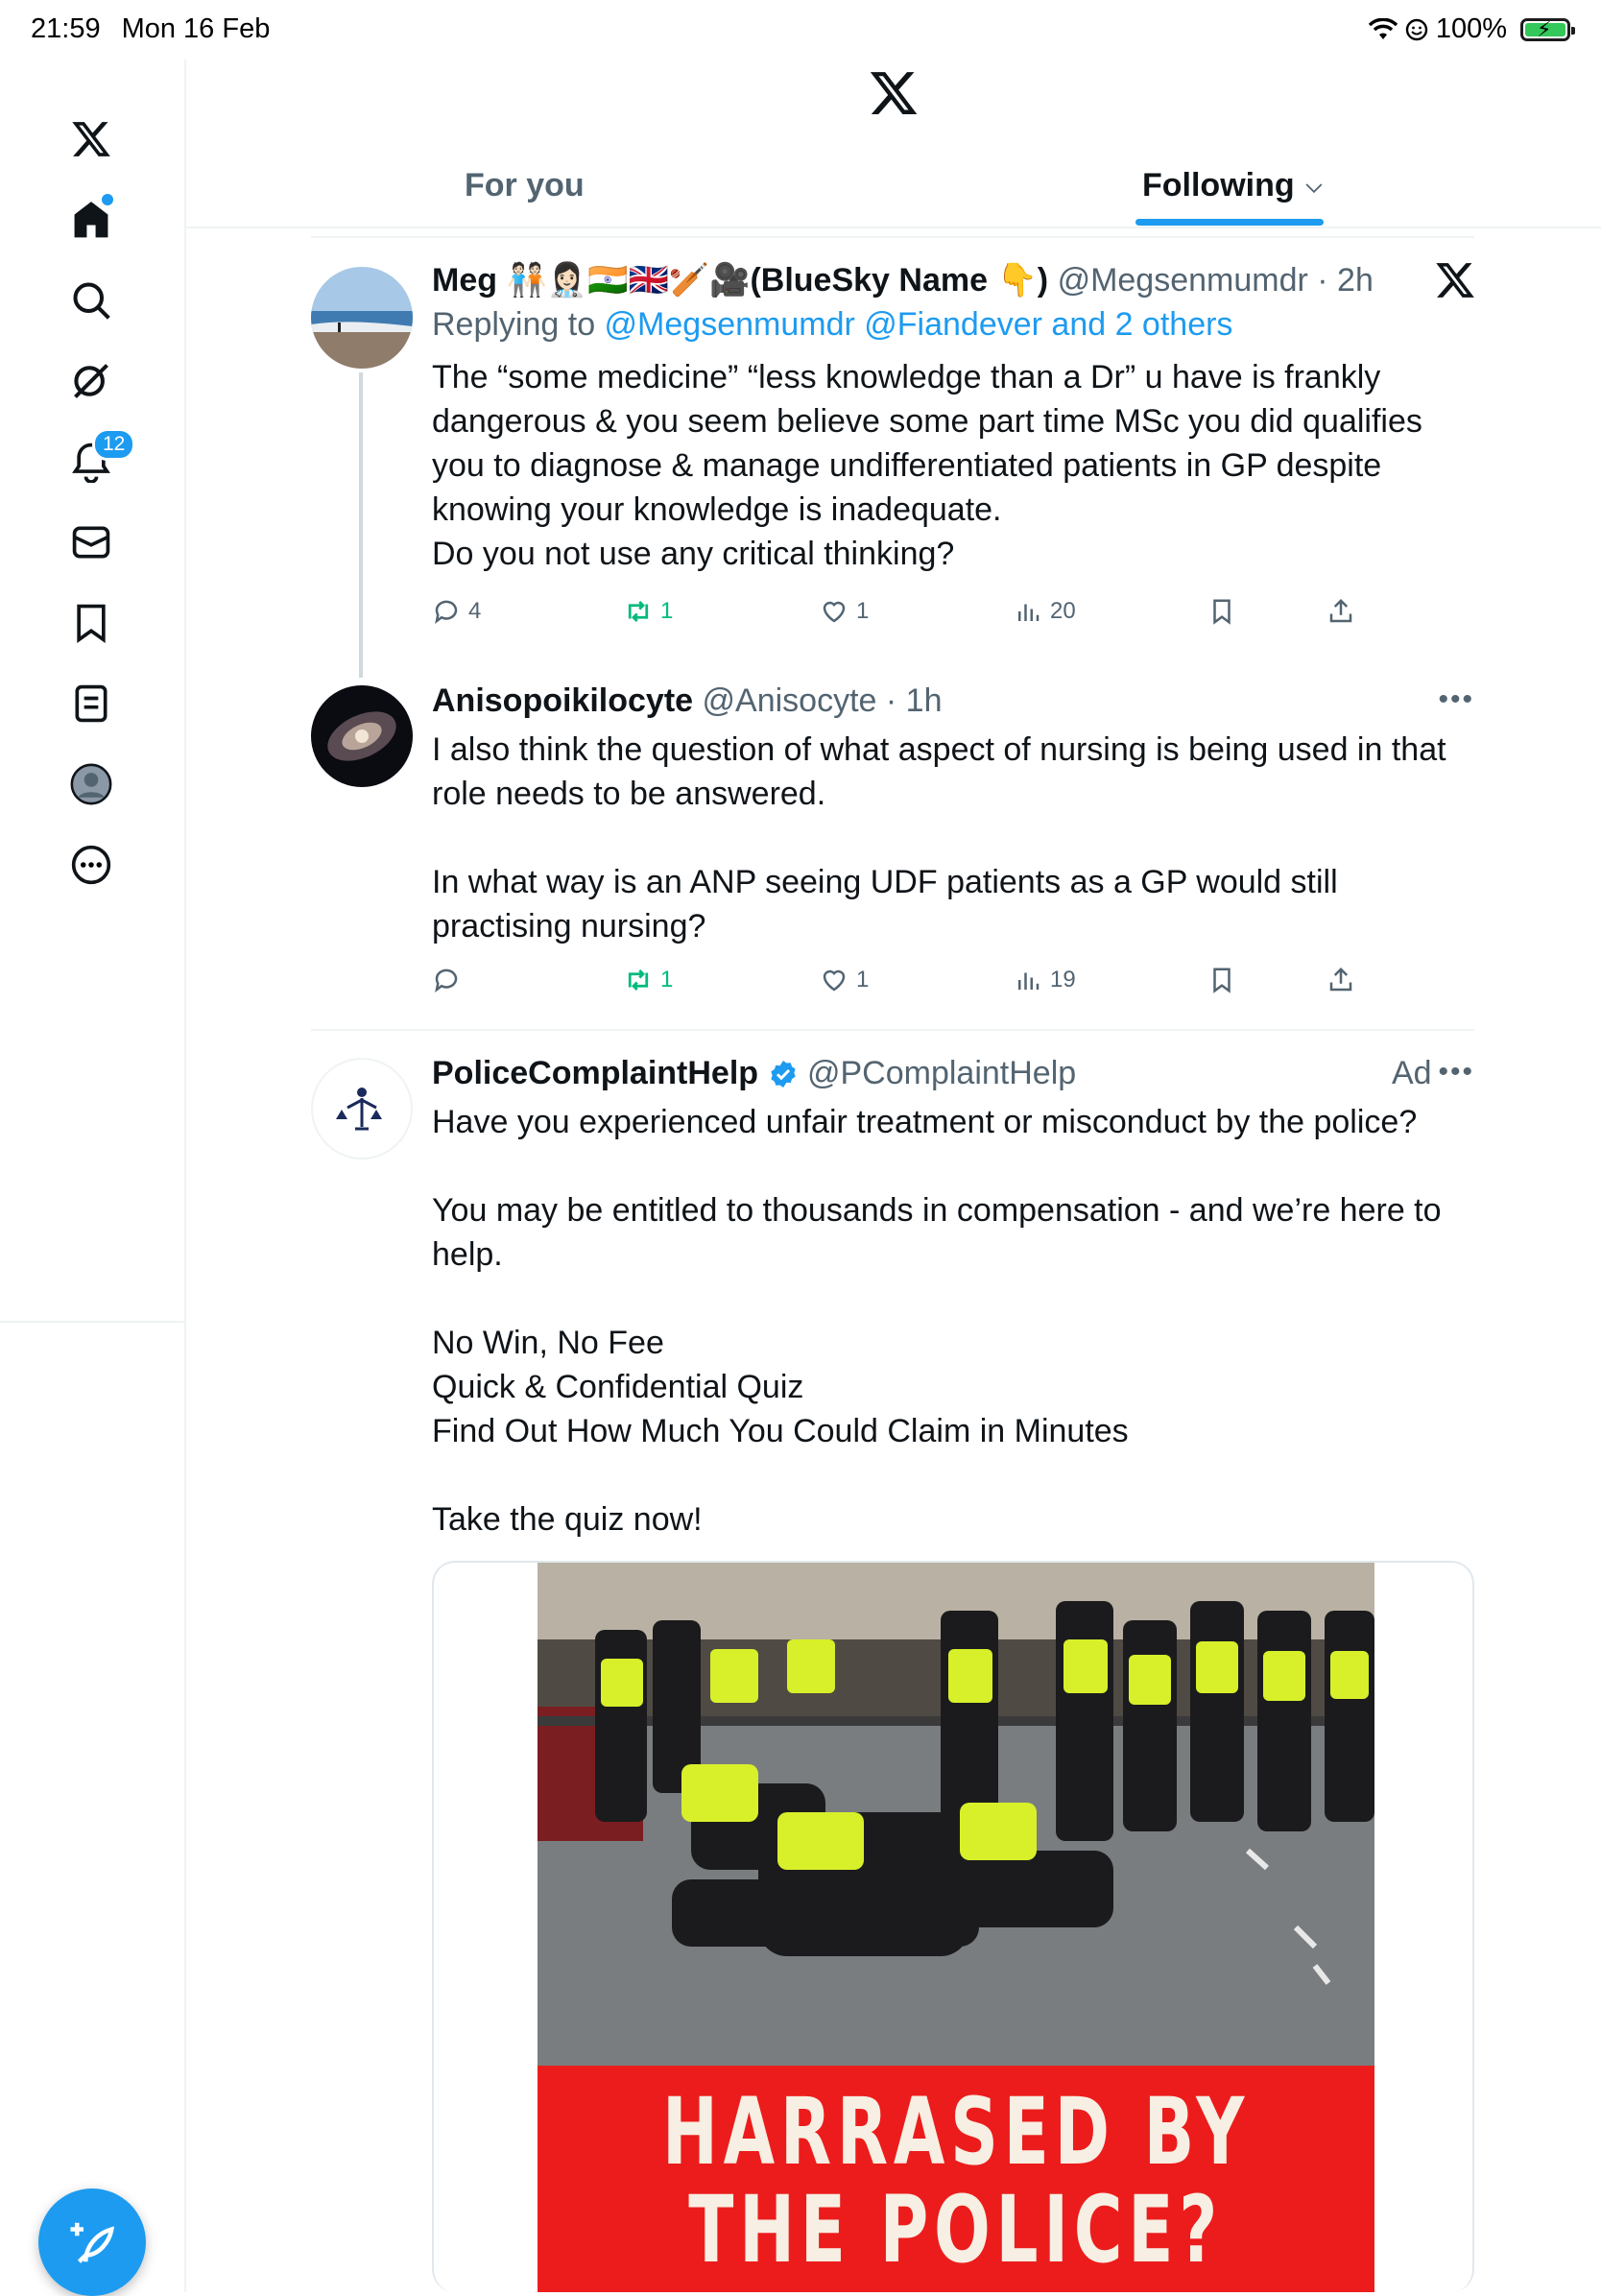  I want to click on more-options-icon: •••, so click(1456, 1072).